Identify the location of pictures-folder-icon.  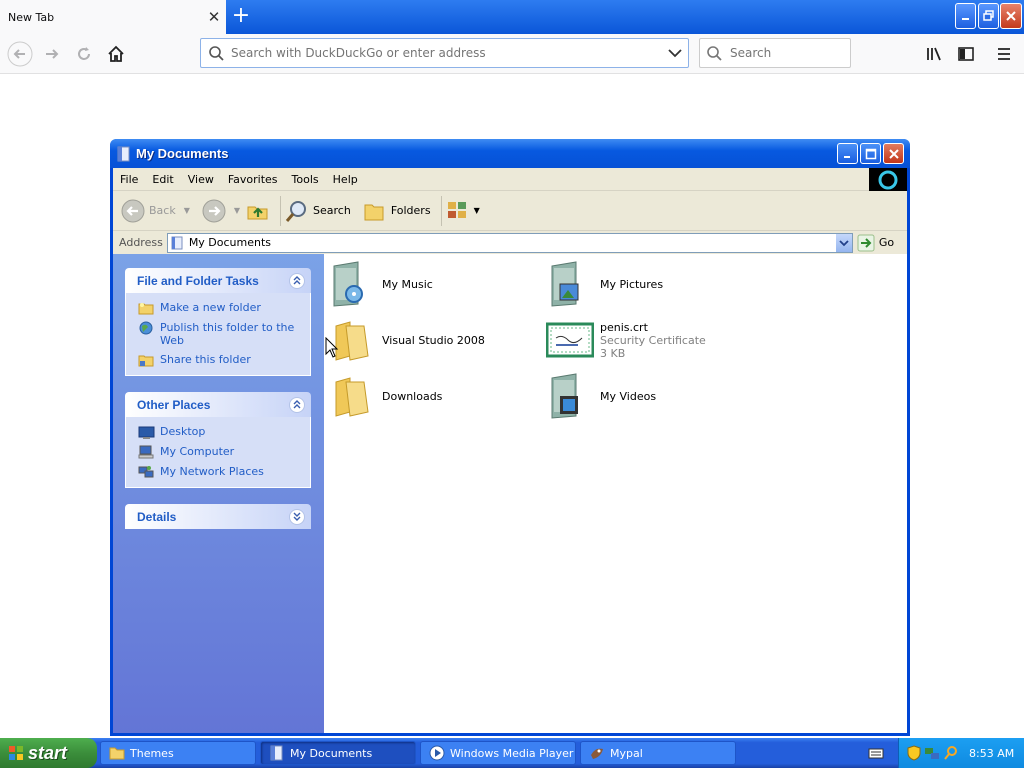
(565, 284).